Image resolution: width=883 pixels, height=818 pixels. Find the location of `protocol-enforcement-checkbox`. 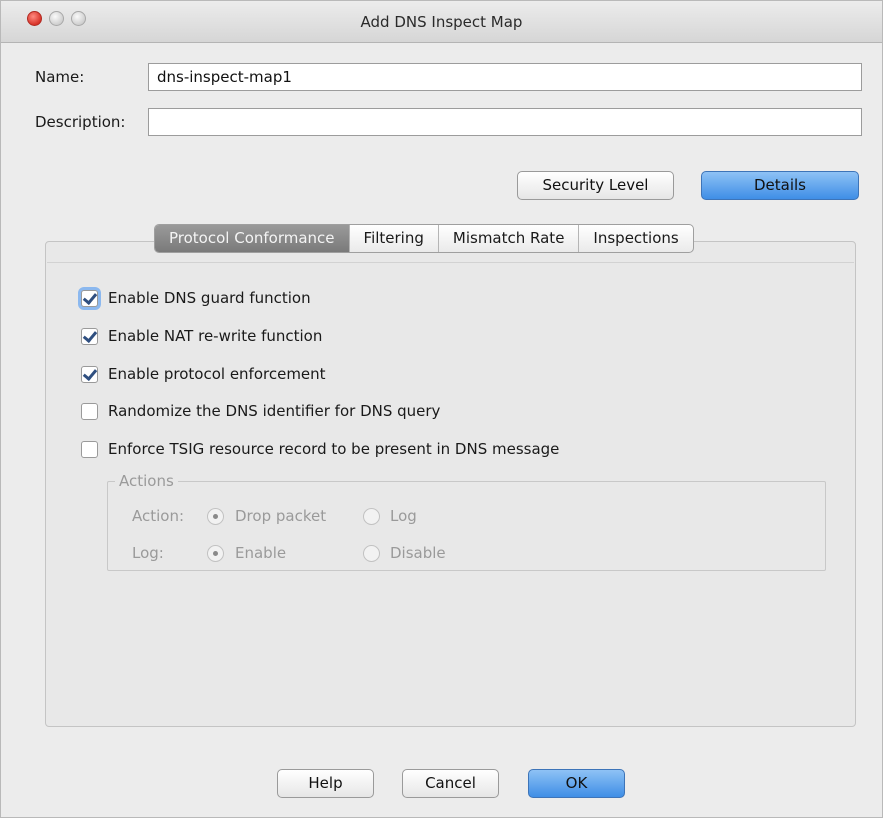

protocol-enforcement-checkbox is located at coordinates (89, 374).